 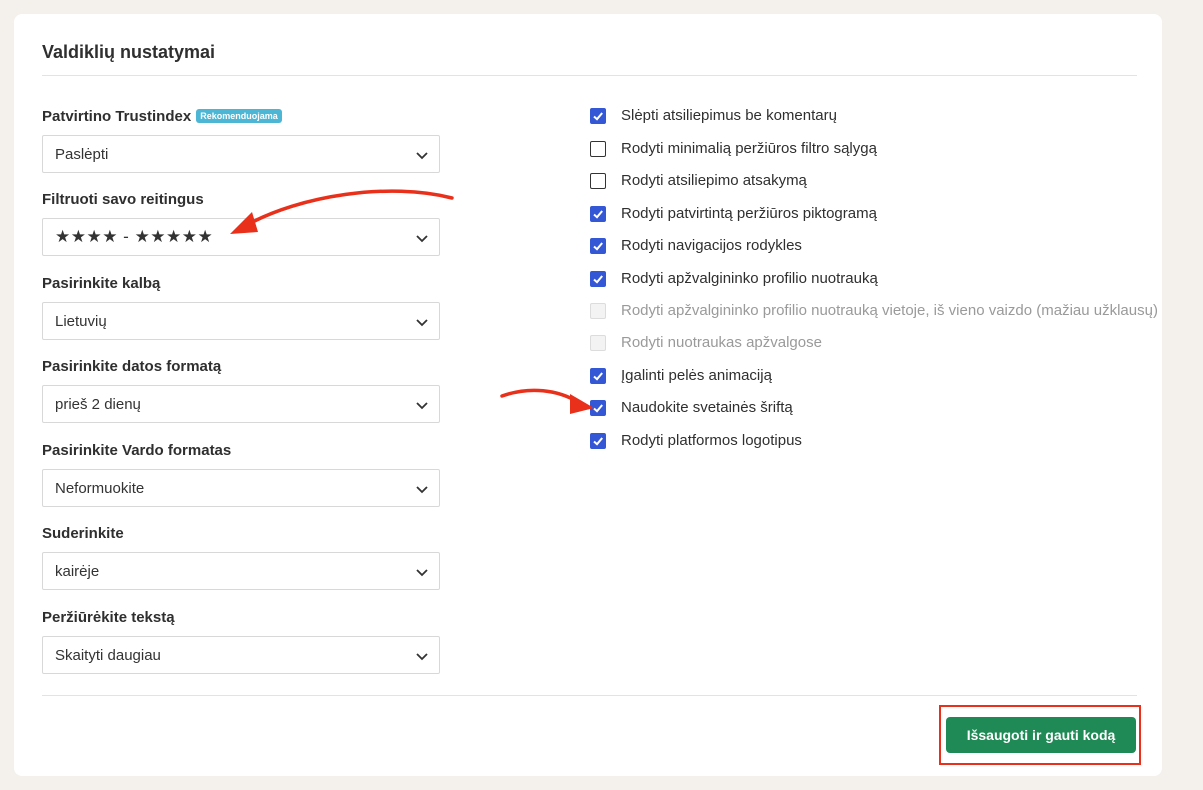 I want to click on field-label-filter-ratings: Filtruoti savo reitingus, so click(x=123, y=199).